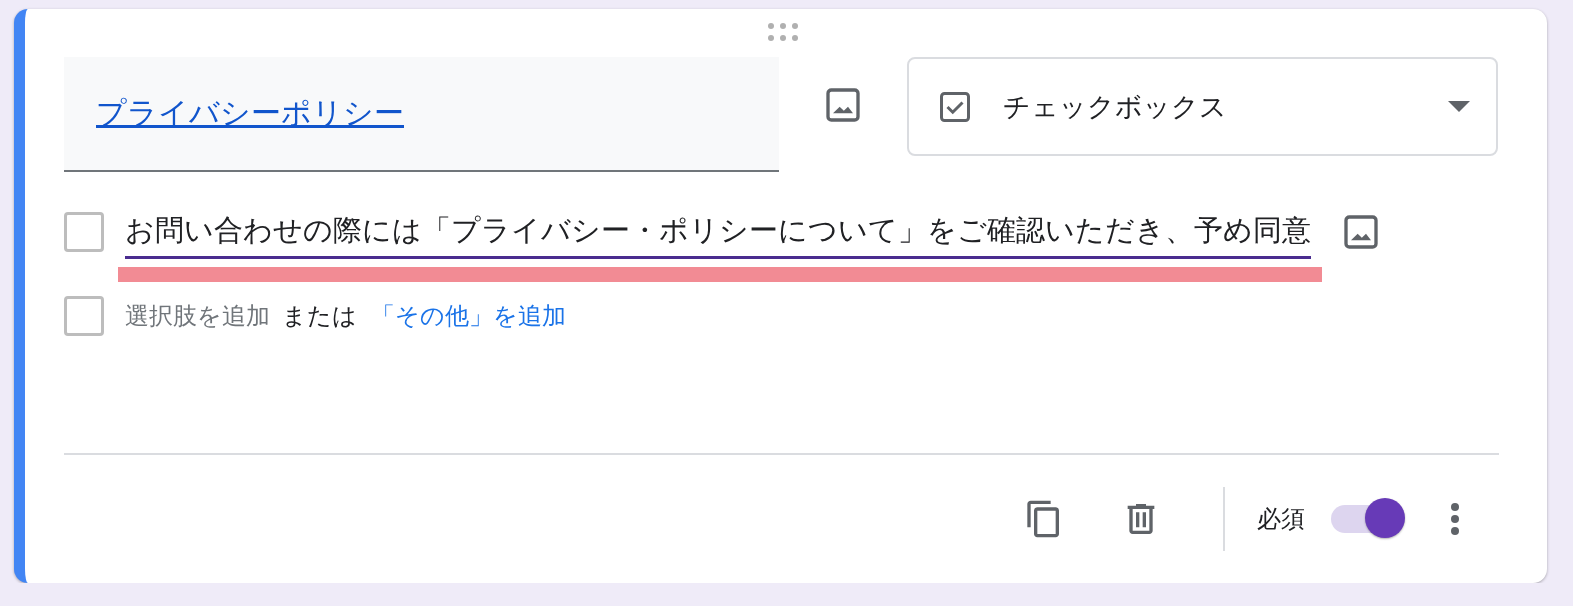 This screenshot has height=606, width=1573. I want to click on or-text: または, so click(319, 316).